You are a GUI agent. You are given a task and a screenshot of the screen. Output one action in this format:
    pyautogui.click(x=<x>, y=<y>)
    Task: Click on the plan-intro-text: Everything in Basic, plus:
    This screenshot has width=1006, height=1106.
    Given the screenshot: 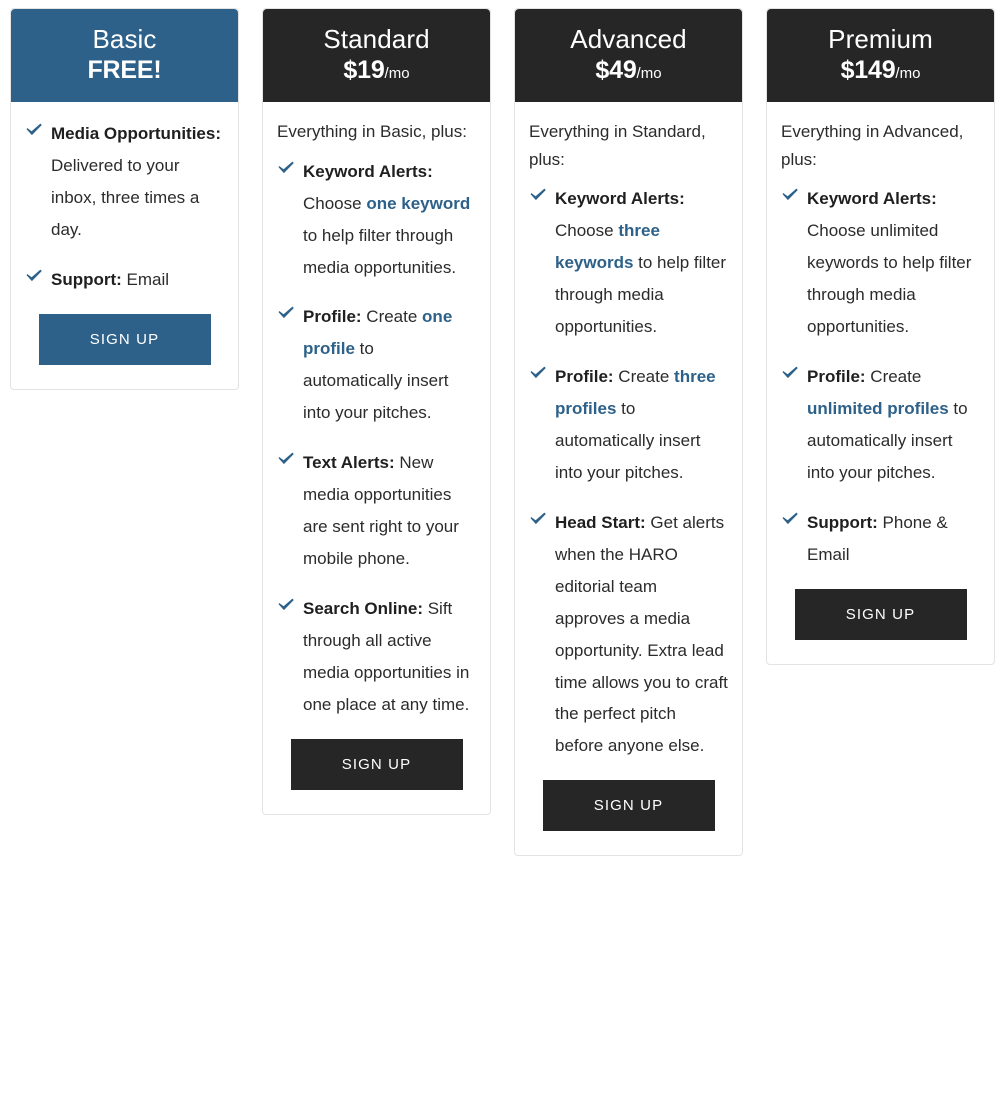 What is the action you would take?
    pyautogui.click(x=372, y=132)
    